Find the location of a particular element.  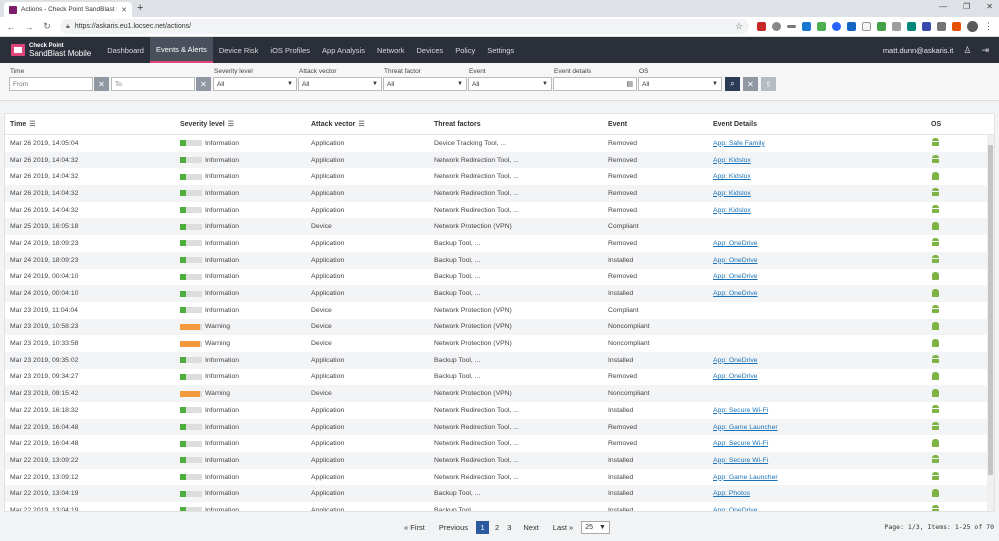

bookmark-star-icon: ☆ is located at coordinates (739, 26).